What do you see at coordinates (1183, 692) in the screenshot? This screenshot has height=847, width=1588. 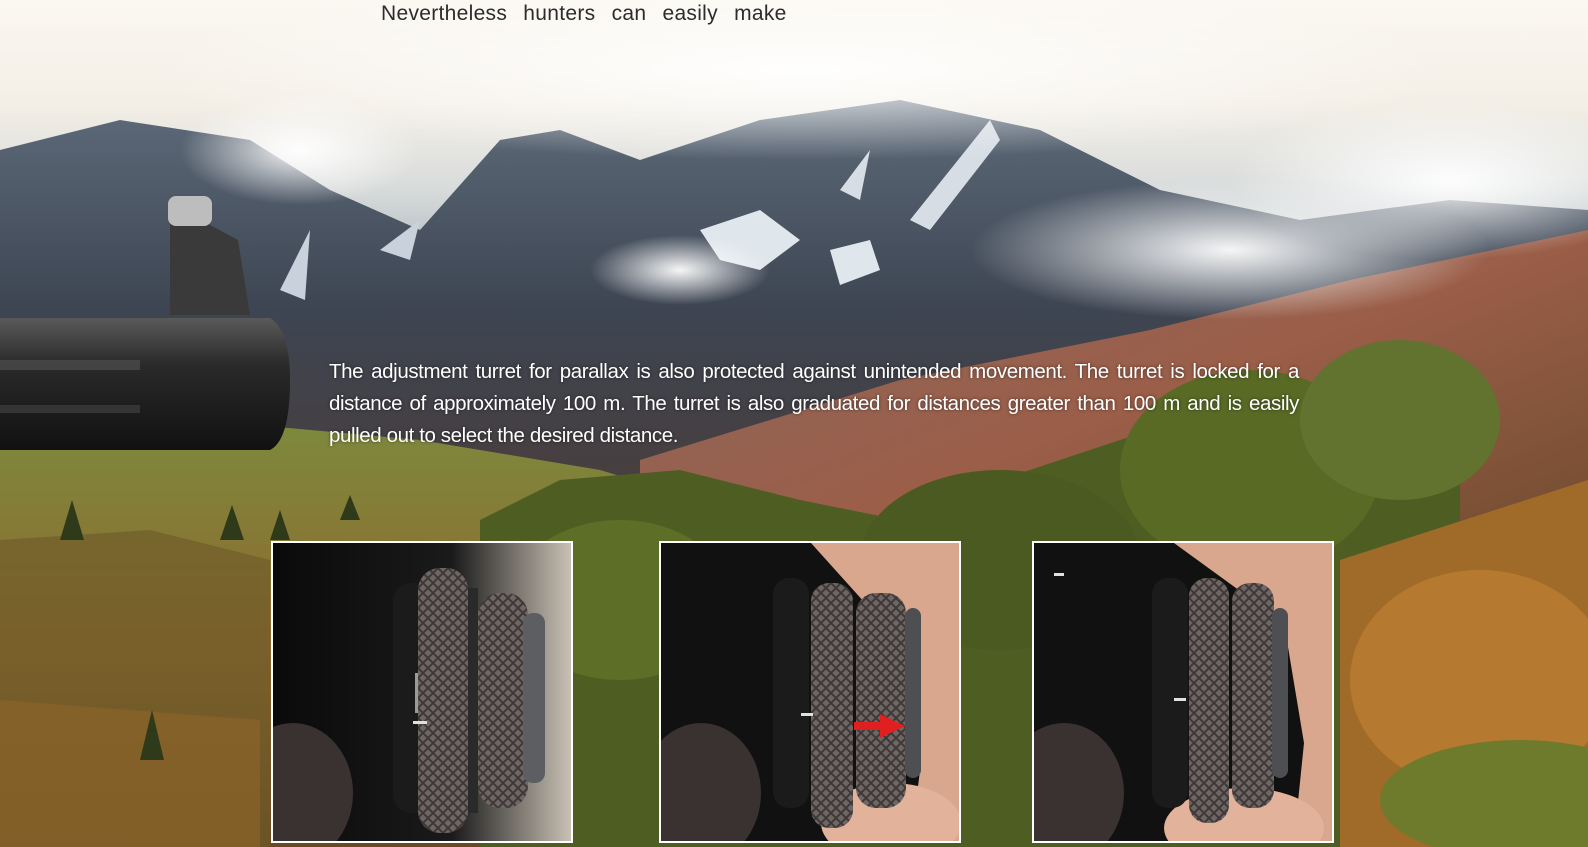 I see `turret-photo-adjusting` at bounding box center [1183, 692].